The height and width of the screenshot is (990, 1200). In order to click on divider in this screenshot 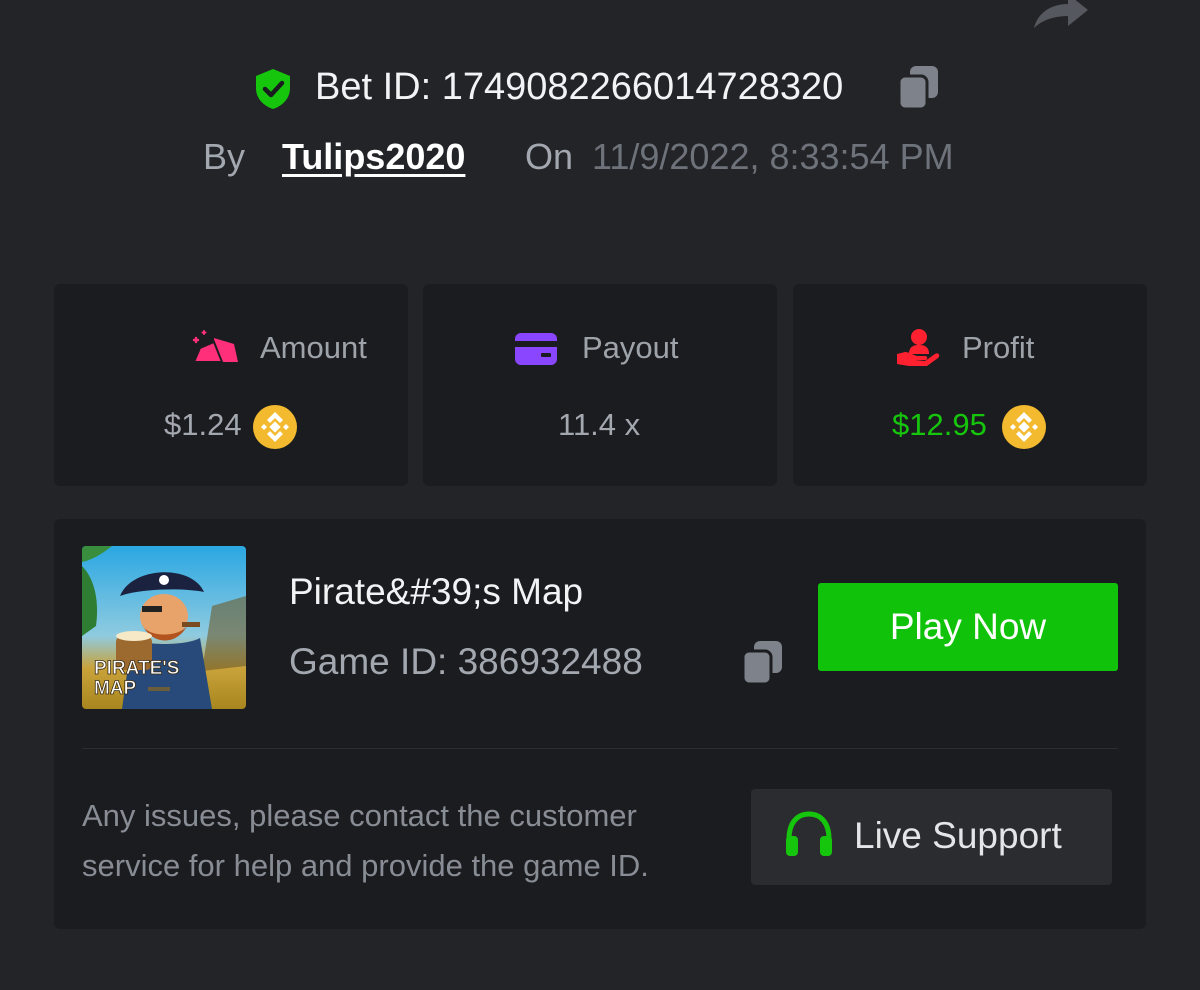, I will do `click(600, 748)`.